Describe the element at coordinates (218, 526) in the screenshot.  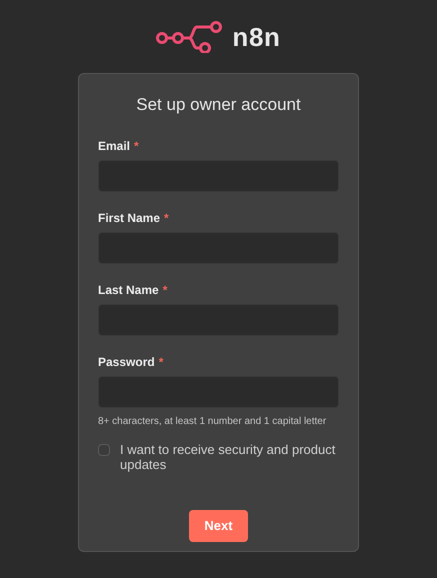
I see `next-button: Next` at that location.